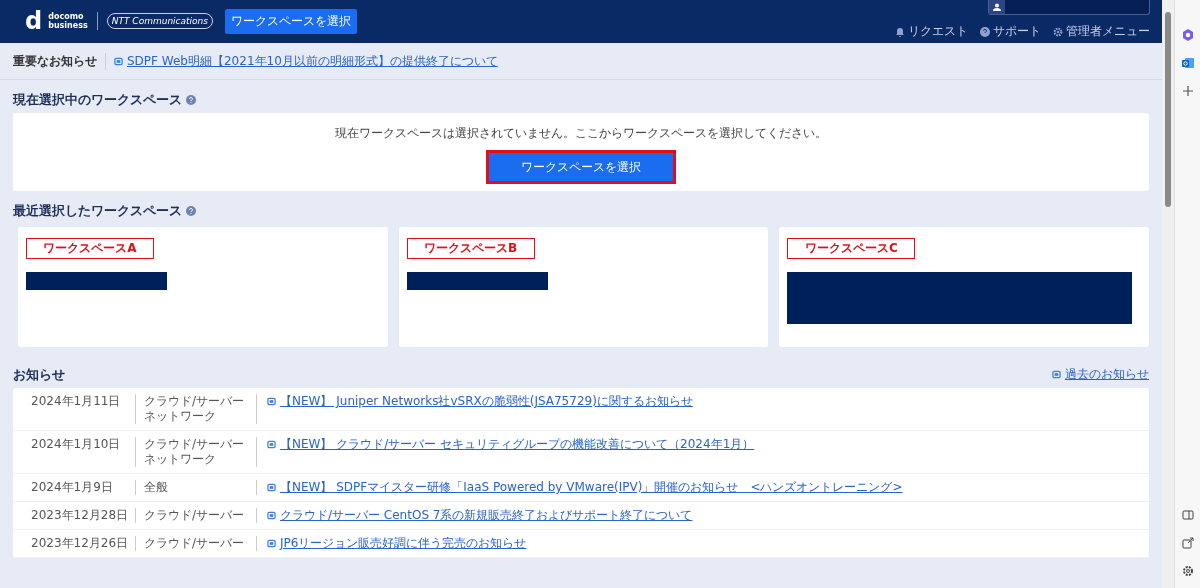 The width and height of the screenshot is (1200, 588). Describe the element at coordinates (59, 61) in the screenshot. I see `notice-label: 重要なお知らせ` at that location.